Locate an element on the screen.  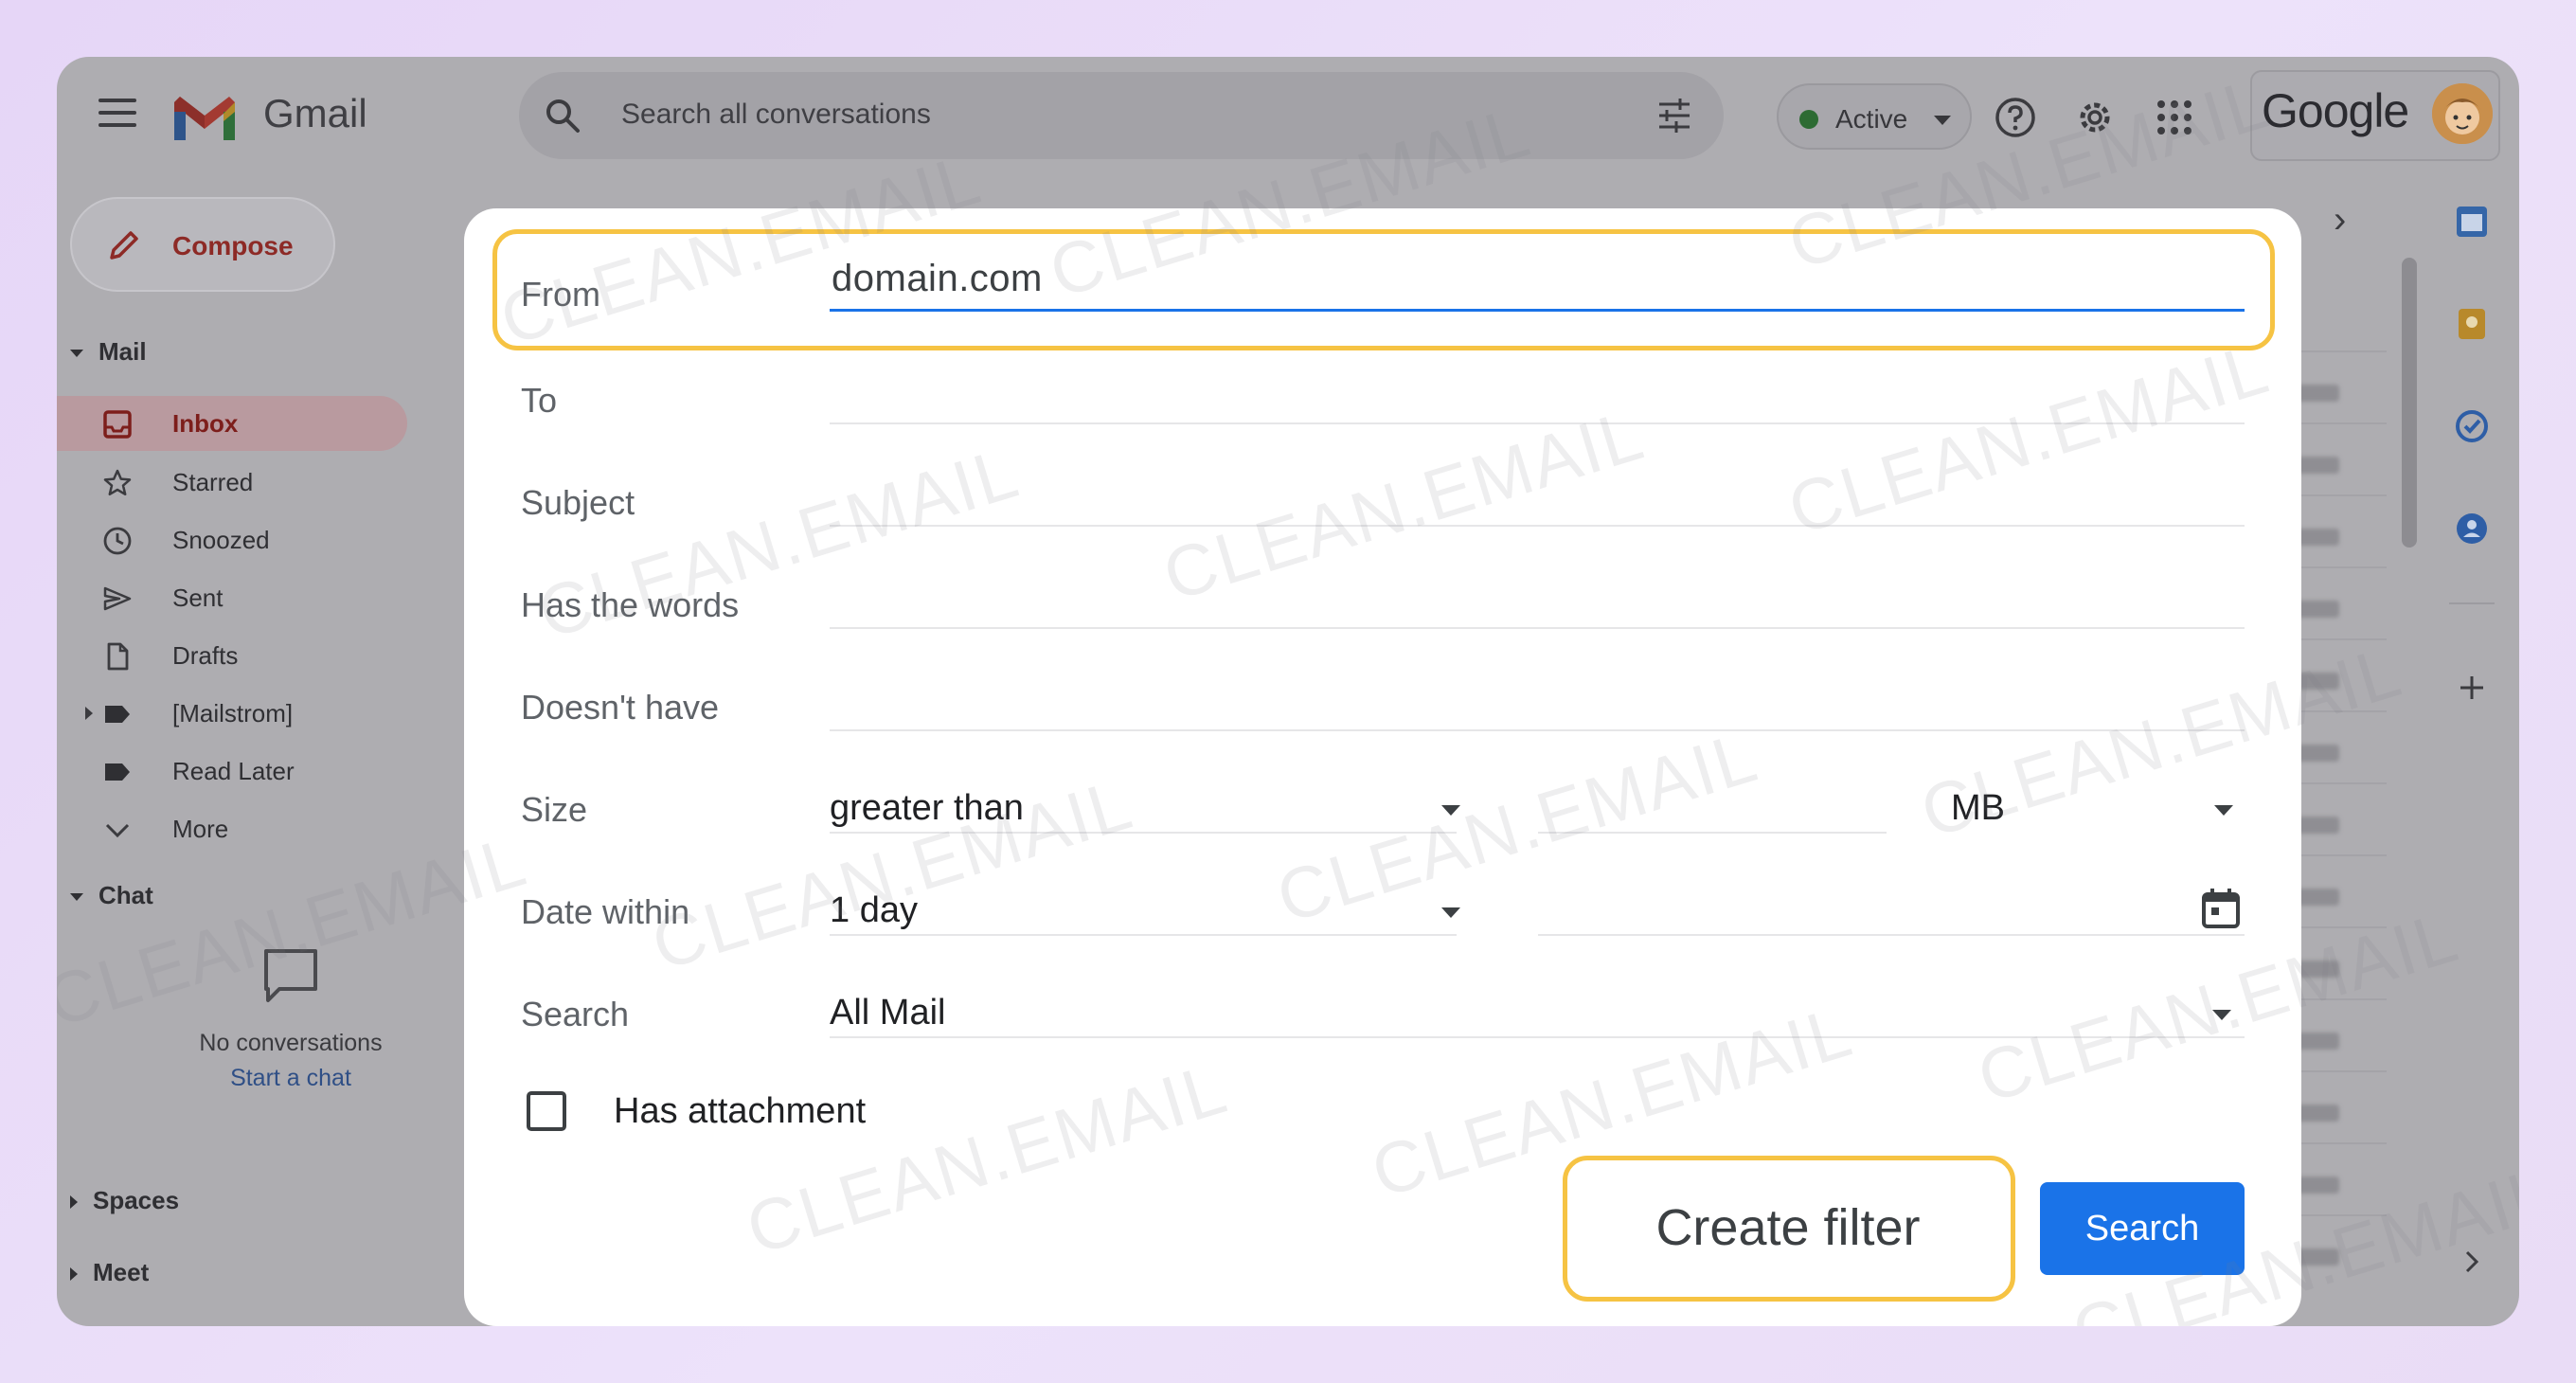
sidebar-item-drafts: Drafts is located at coordinates (232, 655).